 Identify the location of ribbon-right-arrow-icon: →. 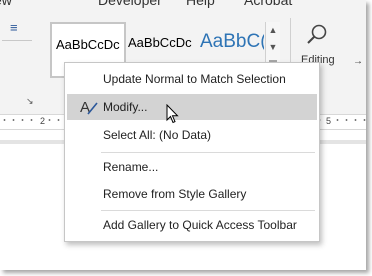
(358, 61).